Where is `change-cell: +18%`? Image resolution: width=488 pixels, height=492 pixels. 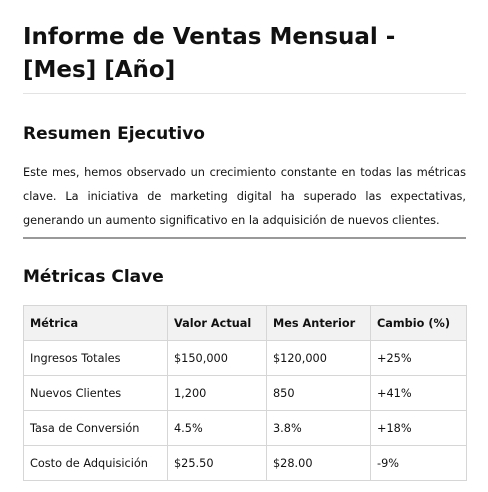 change-cell: +18% is located at coordinates (418, 428).